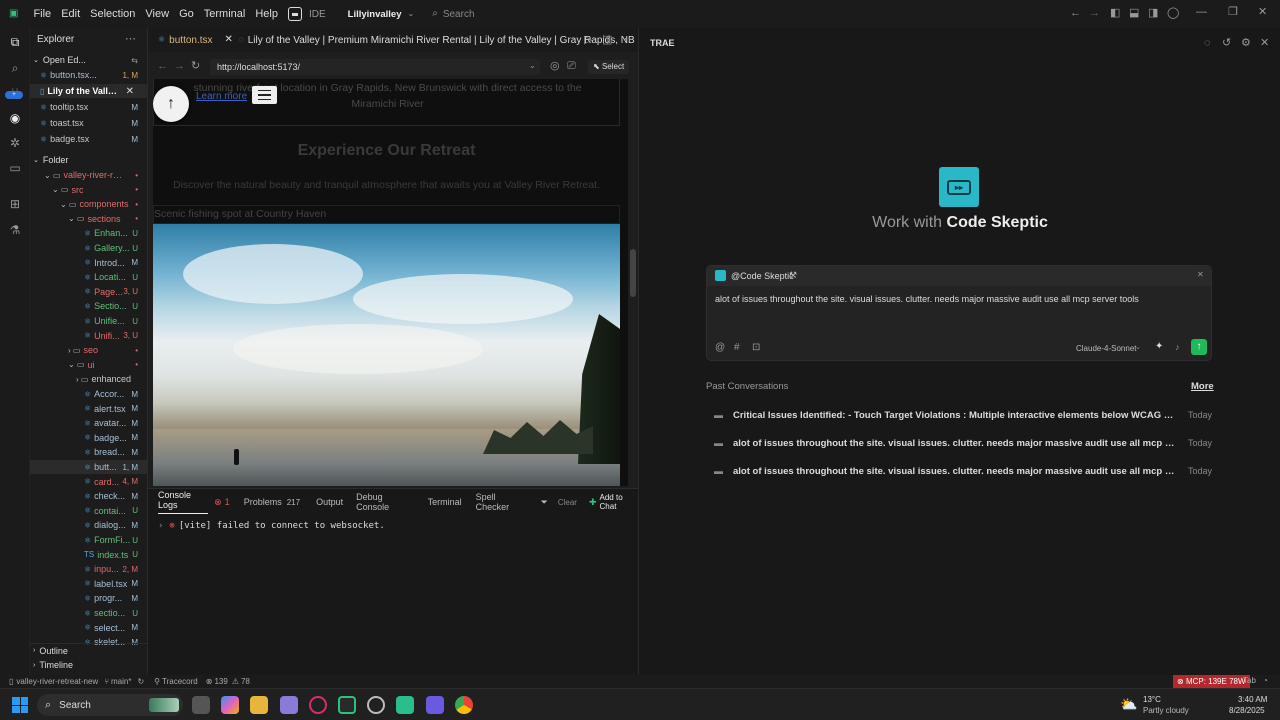 The image size is (1280, 720). Describe the element at coordinates (88, 139) in the screenshot. I see `open-editor-item: ⚛ badge.tsx M` at that location.